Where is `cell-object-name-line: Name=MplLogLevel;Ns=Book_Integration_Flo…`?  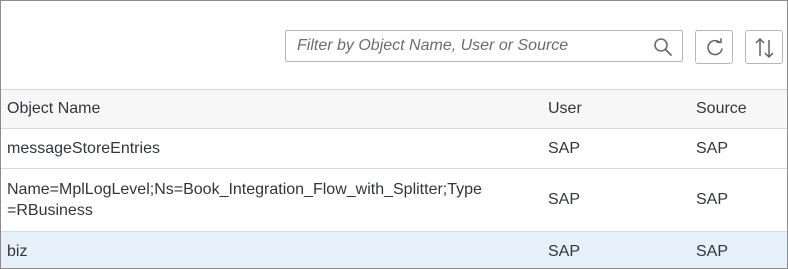
cell-object-name-line: Name=MplLogLevel;Ns=Book_Integration_Flo… is located at coordinates (244, 189).